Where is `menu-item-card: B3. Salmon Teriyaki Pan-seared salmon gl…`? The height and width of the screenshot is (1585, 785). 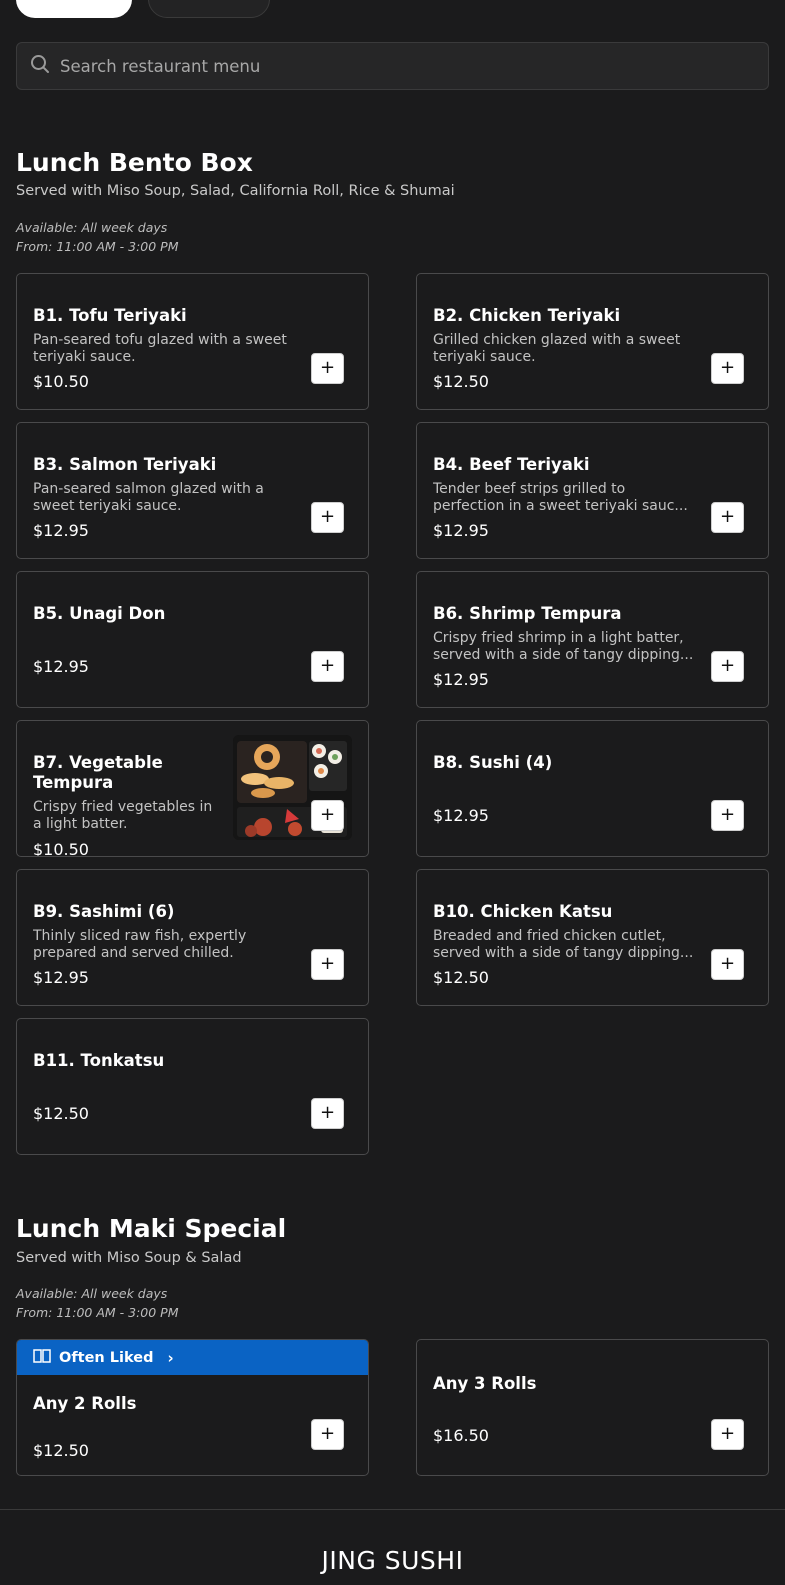 menu-item-card: B3. Salmon Teriyaki Pan-seared salmon gl… is located at coordinates (192, 490).